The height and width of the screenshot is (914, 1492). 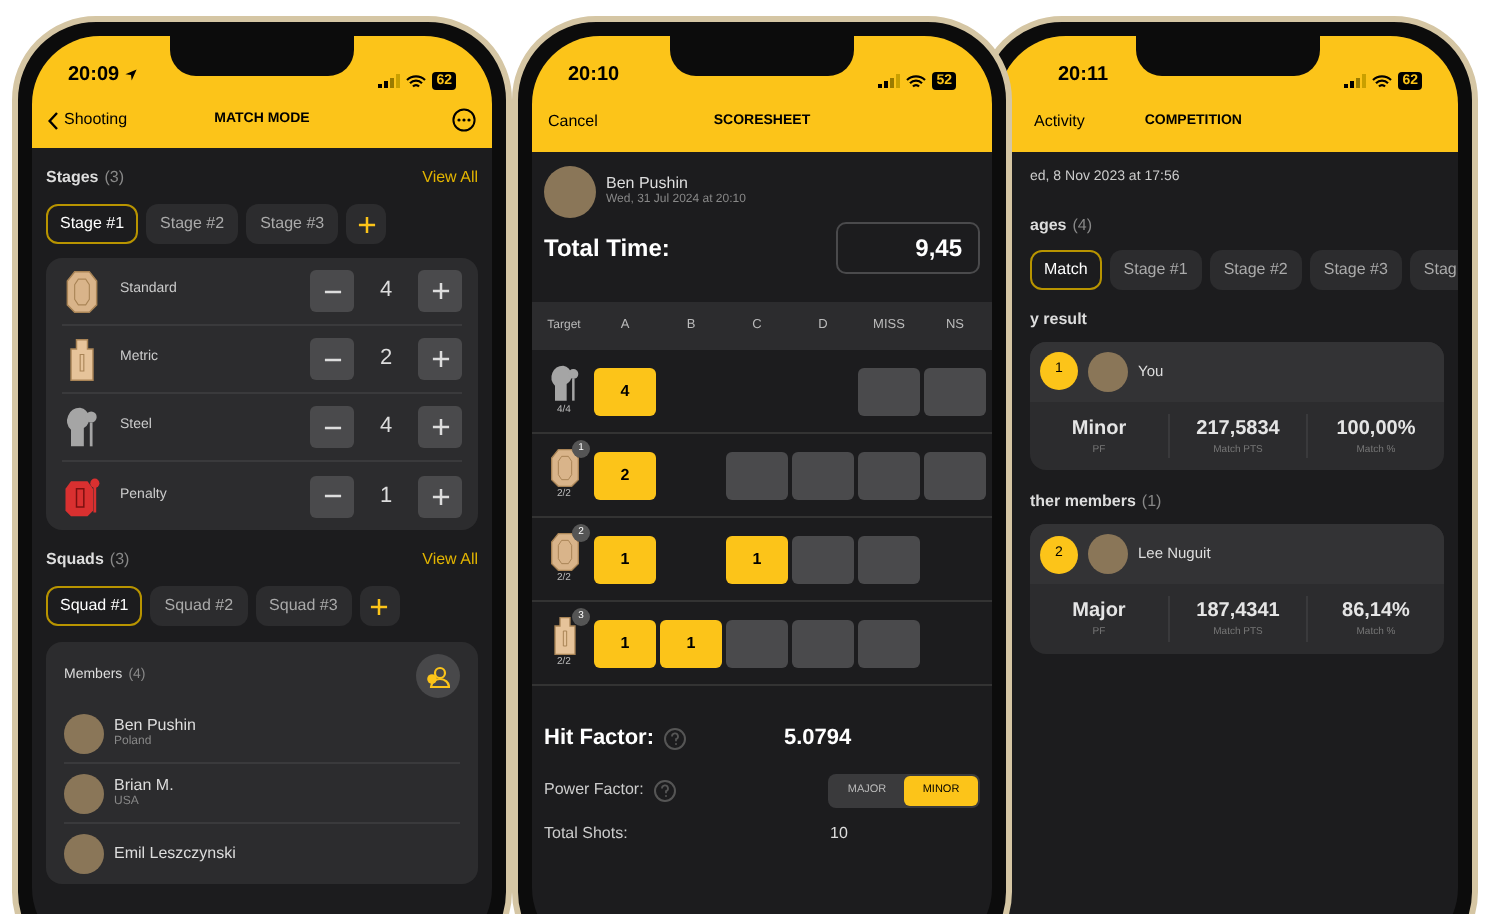 I want to click on back-button: Activity, so click(x=1059, y=122).